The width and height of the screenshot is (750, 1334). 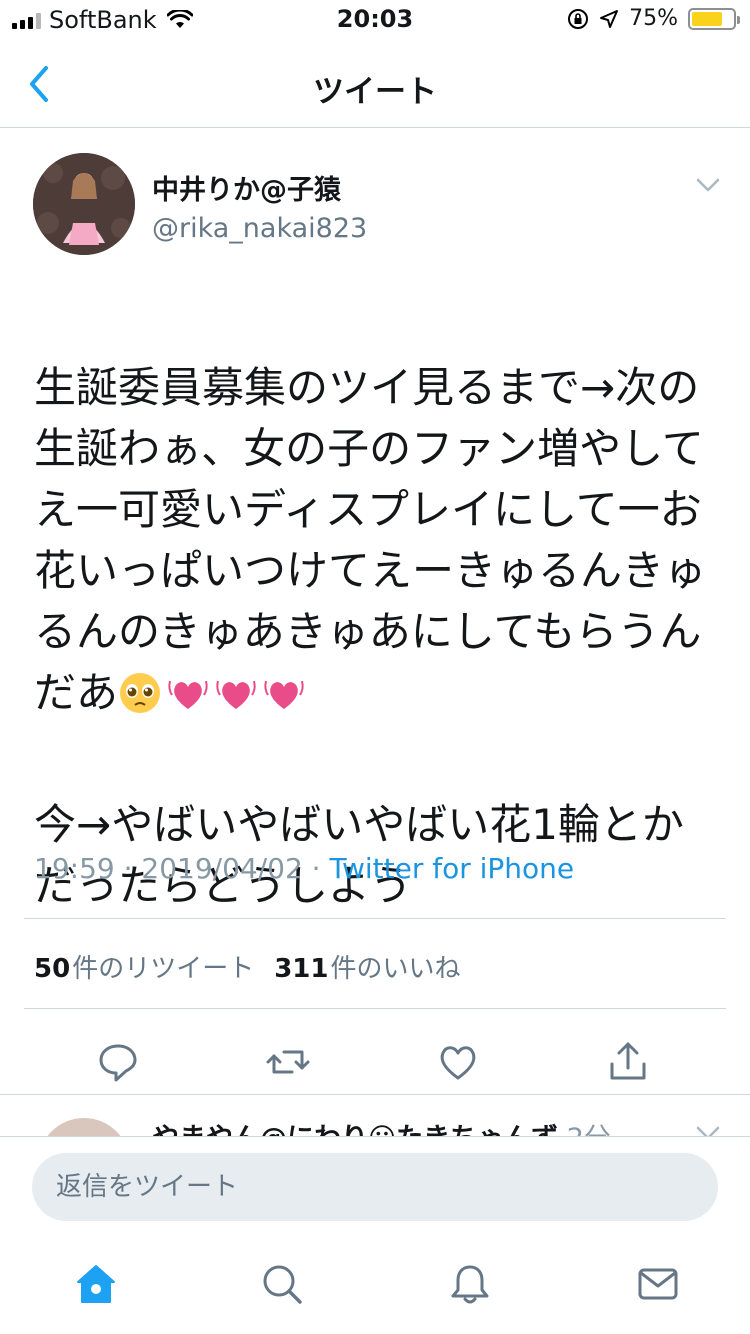 What do you see at coordinates (395, 969) in the screenshot?
I see `like-label: 件のいいね` at bounding box center [395, 969].